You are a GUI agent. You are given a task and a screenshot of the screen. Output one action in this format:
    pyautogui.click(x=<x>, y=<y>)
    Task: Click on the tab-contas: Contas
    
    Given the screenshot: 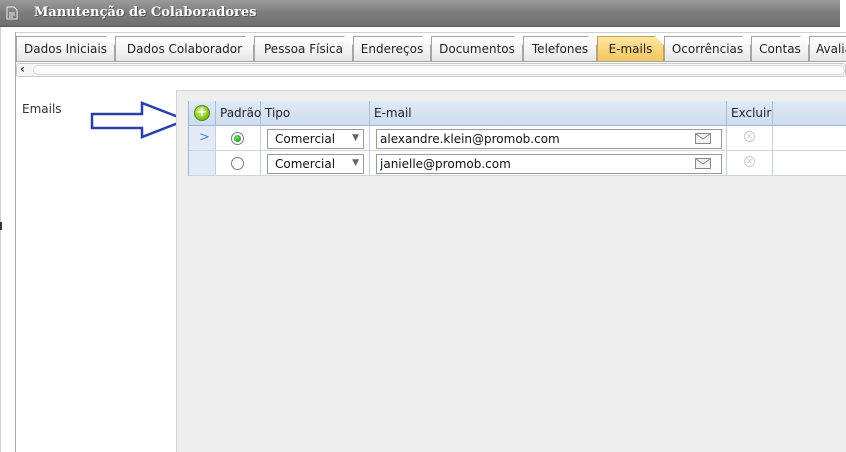 What is the action you would take?
    pyautogui.click(x=780, y=49)
    